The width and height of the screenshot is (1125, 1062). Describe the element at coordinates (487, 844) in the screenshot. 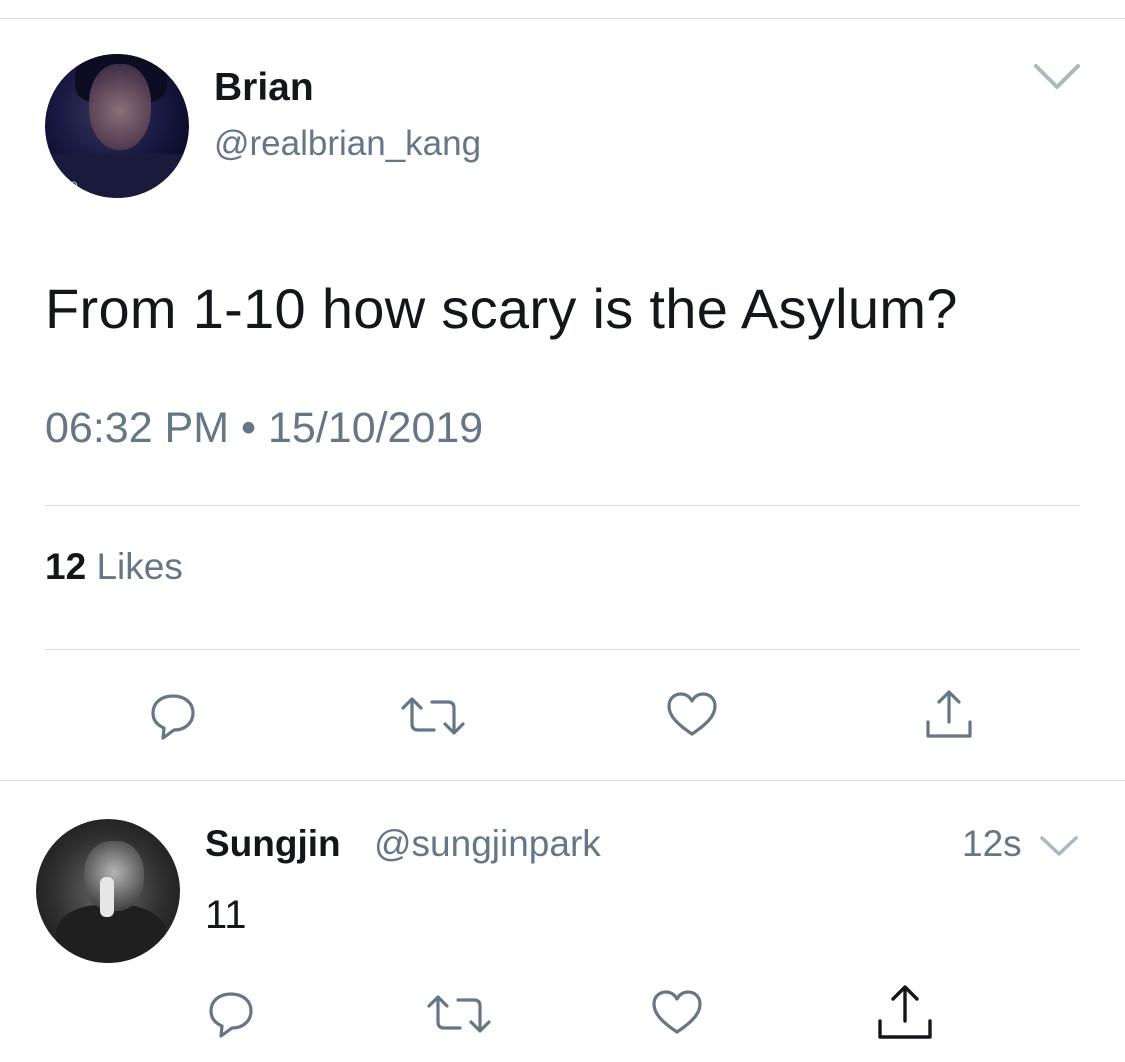

I see `reply-author-handle: @sungjinpark` at that location.